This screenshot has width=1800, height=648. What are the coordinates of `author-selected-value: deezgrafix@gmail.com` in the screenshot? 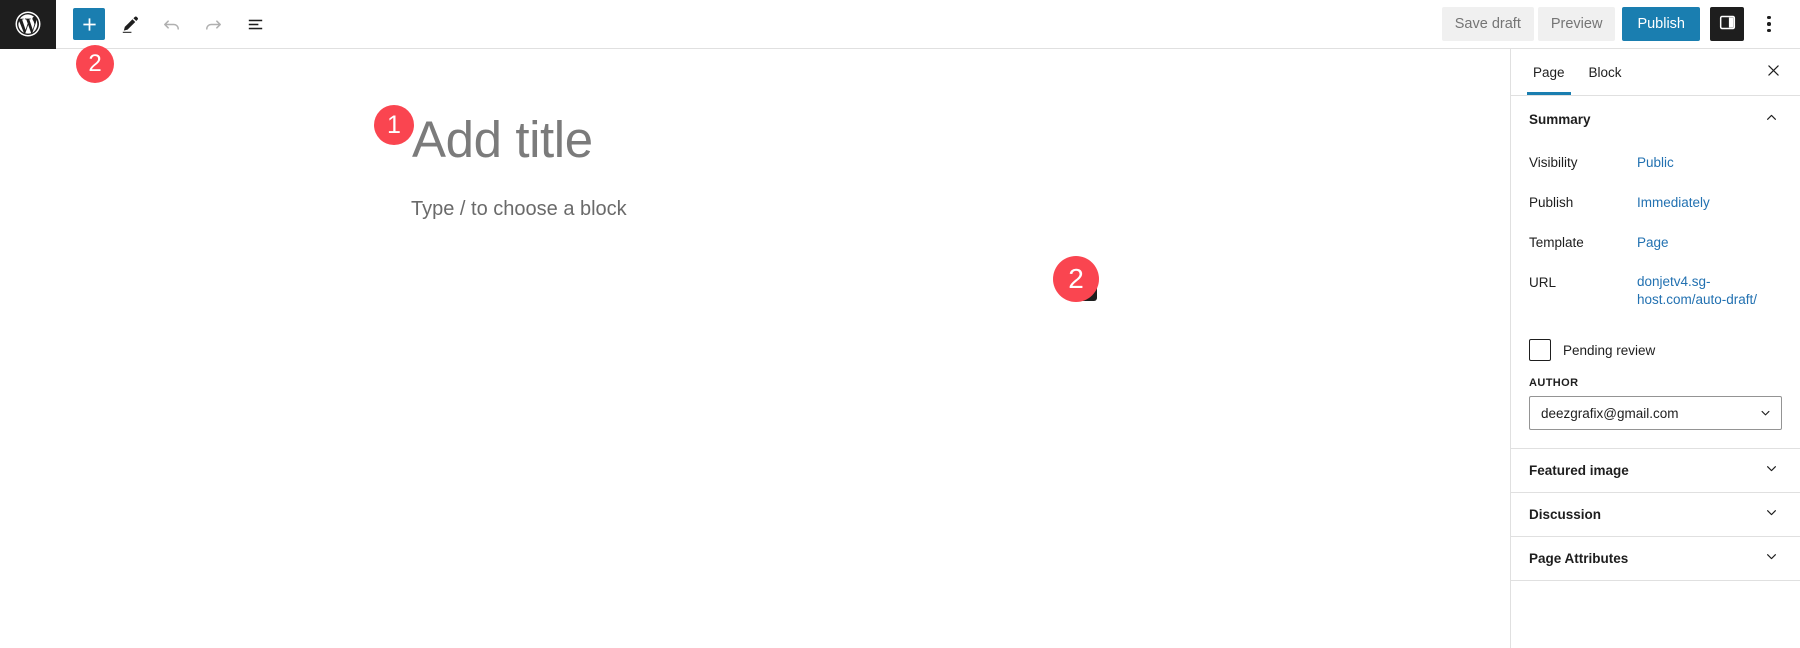 It's located at (1610, 413).